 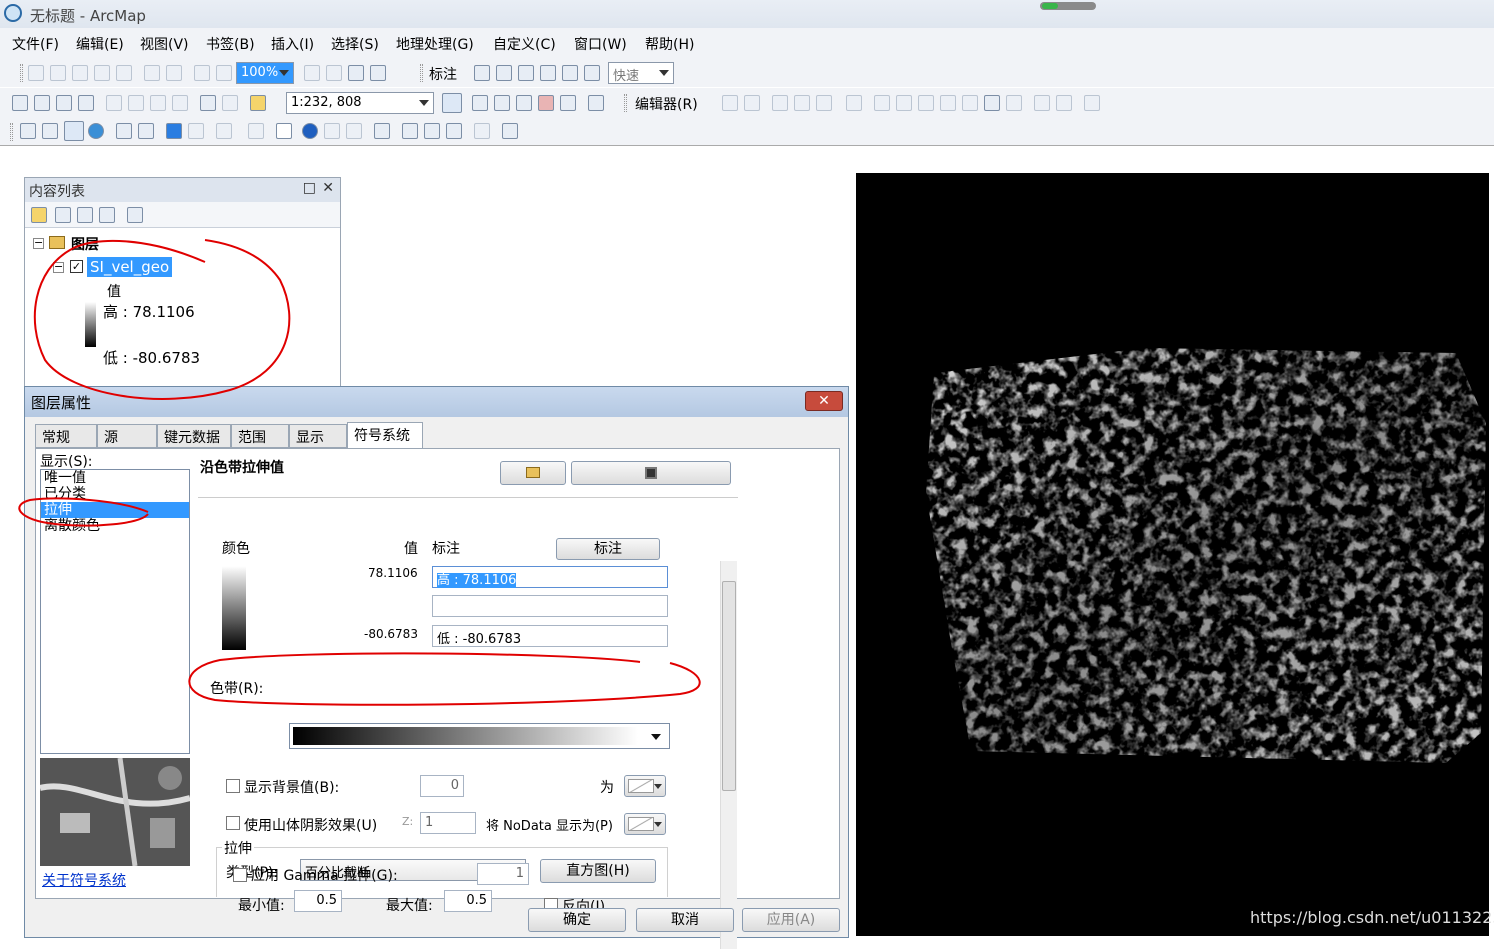 What do you see at coordinates (124, 131) in the screenshot?
I see `fixed-zoom-in-arrows-icon` at bounding box center [124, 131].